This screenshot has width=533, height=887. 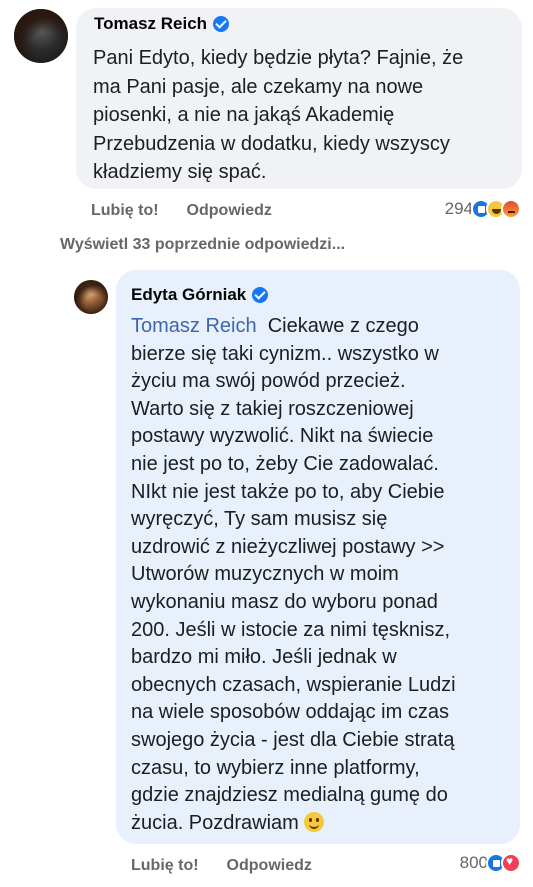 I want to click on reply-text-line: żucia. Pozdrawiam, so click(x=323, y=824).